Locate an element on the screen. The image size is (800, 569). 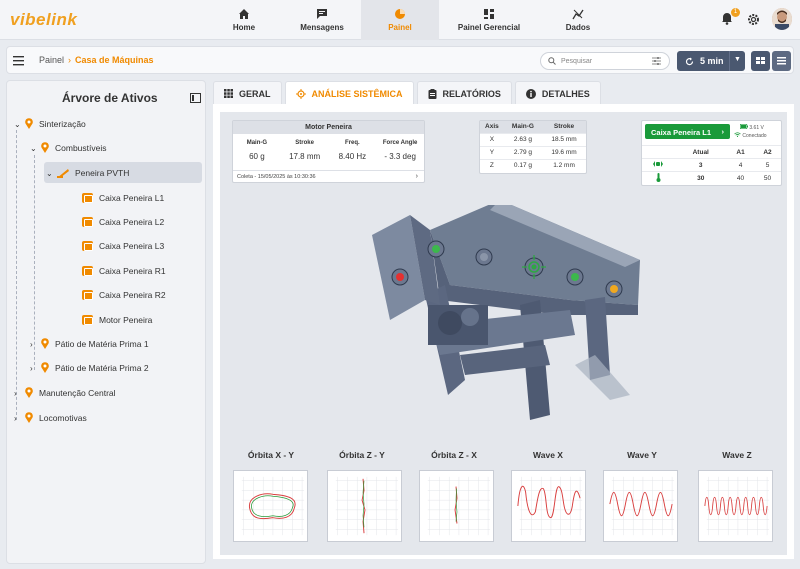
wifi-icon is located at coordinates (737, 134).